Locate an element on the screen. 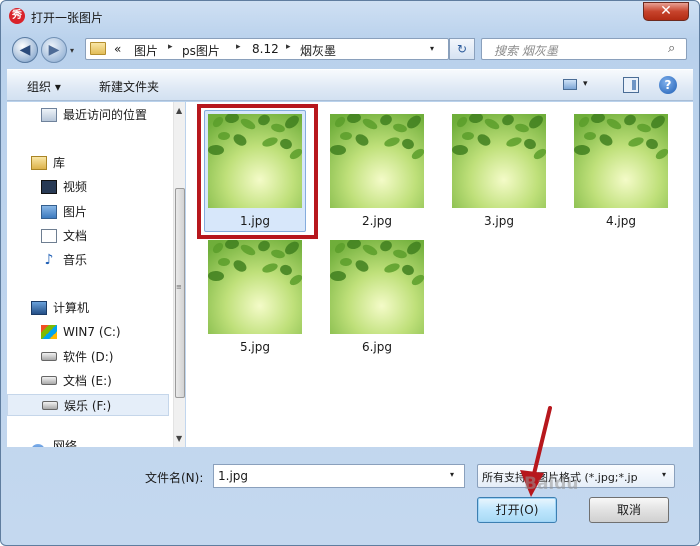  sidebar-item-label: 娱乐 (F:) is located at coordinates (88, 406).